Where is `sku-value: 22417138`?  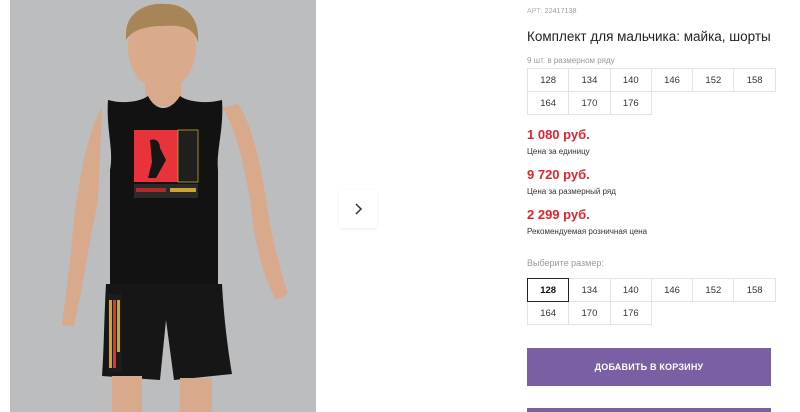 sku-value: 22417138 is located at coordinates (560, 11).